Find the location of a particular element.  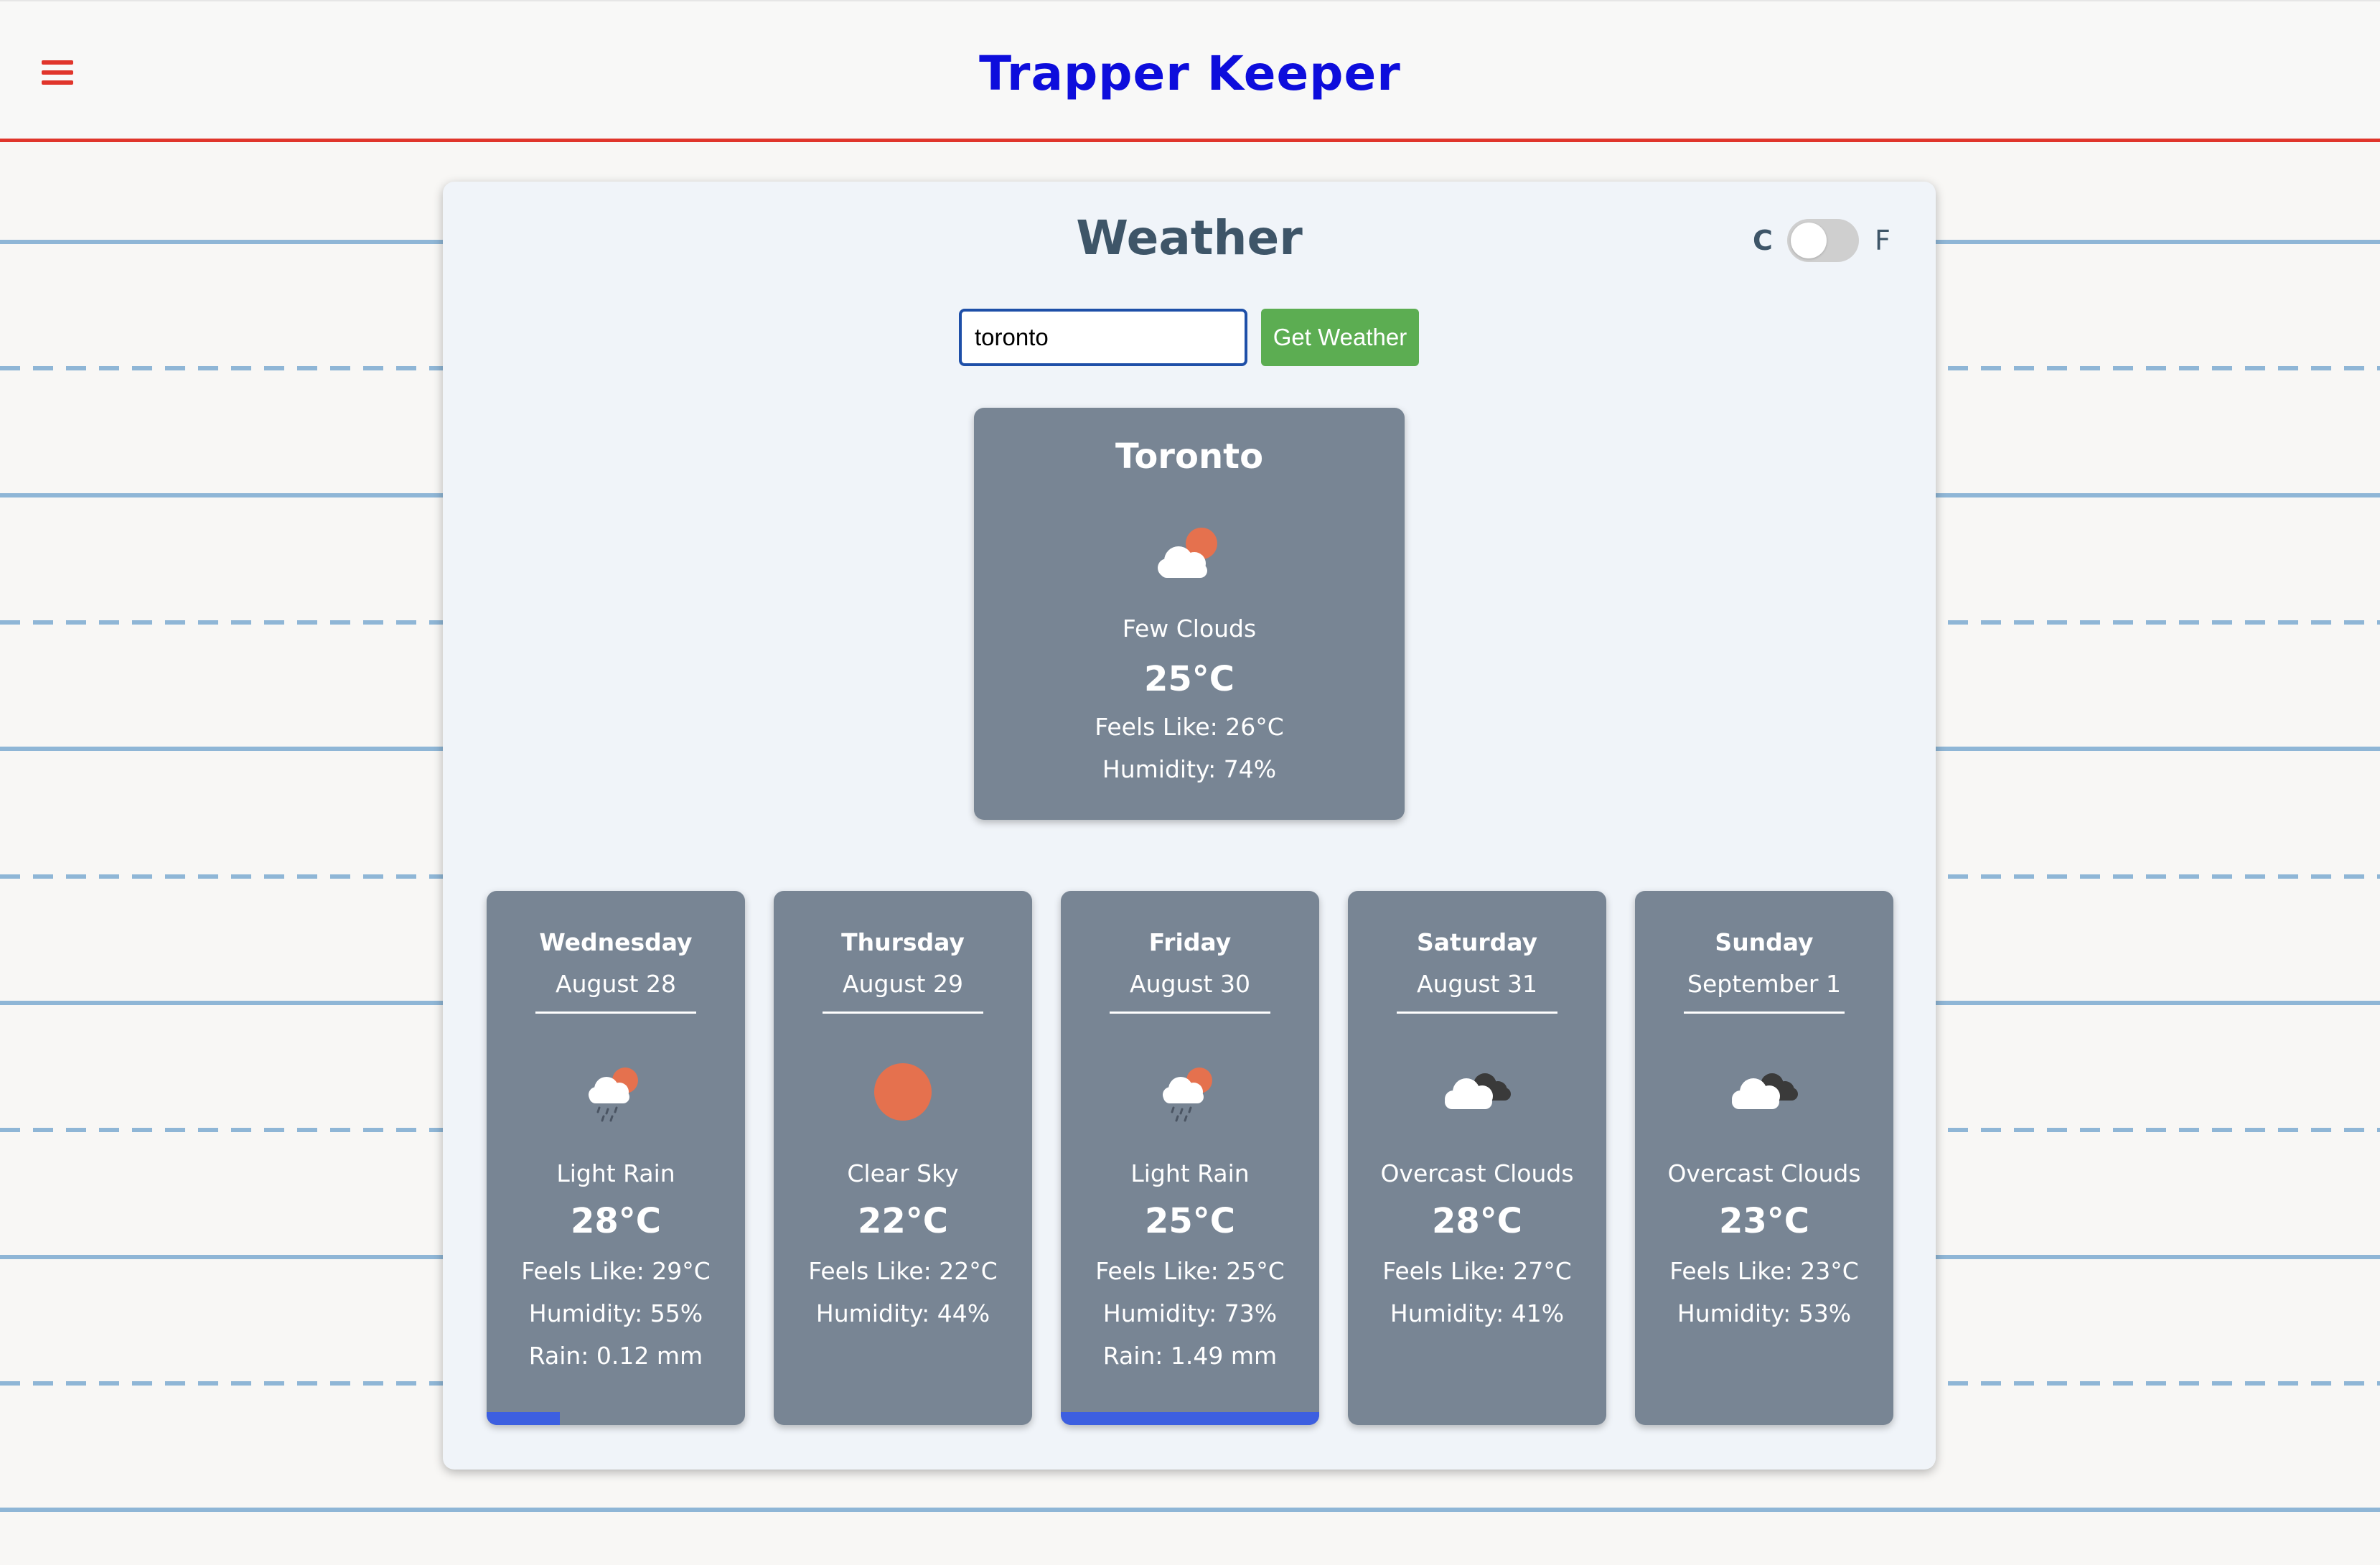

forecast-humidity: Humidity: 55% is located at coordinates (615, 1313).